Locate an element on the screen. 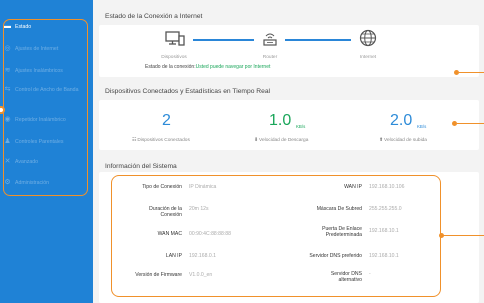  sidebar-highlight-outline is located at coordinates (45, 107).